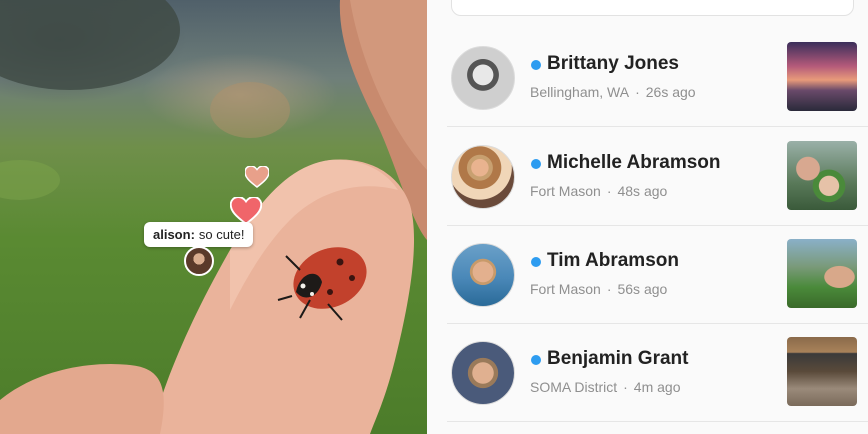 The height and width of the screenshot is (434, 868). I want to click on friend-meta: Fort Mason · 48s ago, so click(598, 191).